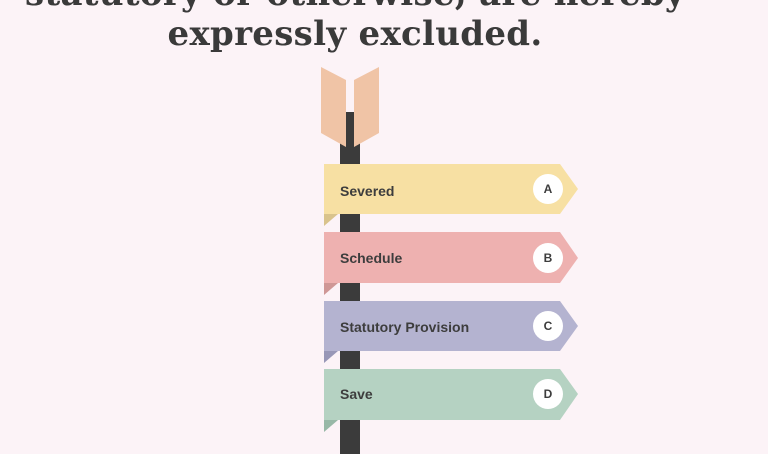 The height and width of the screenshot is (454, 768). I want to click on option-b-label: Schedule, so click(371, 258).